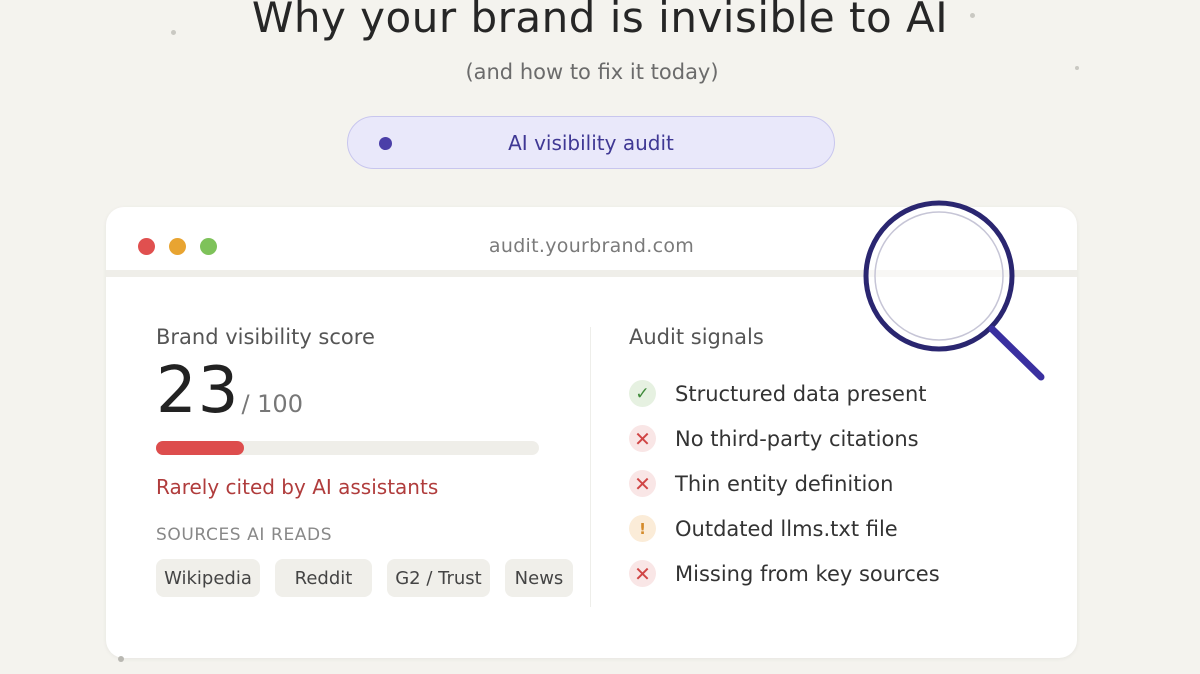 This screenshot has width=1200, height=674. I want to click on badge-dot-icon, so click(385, 143).